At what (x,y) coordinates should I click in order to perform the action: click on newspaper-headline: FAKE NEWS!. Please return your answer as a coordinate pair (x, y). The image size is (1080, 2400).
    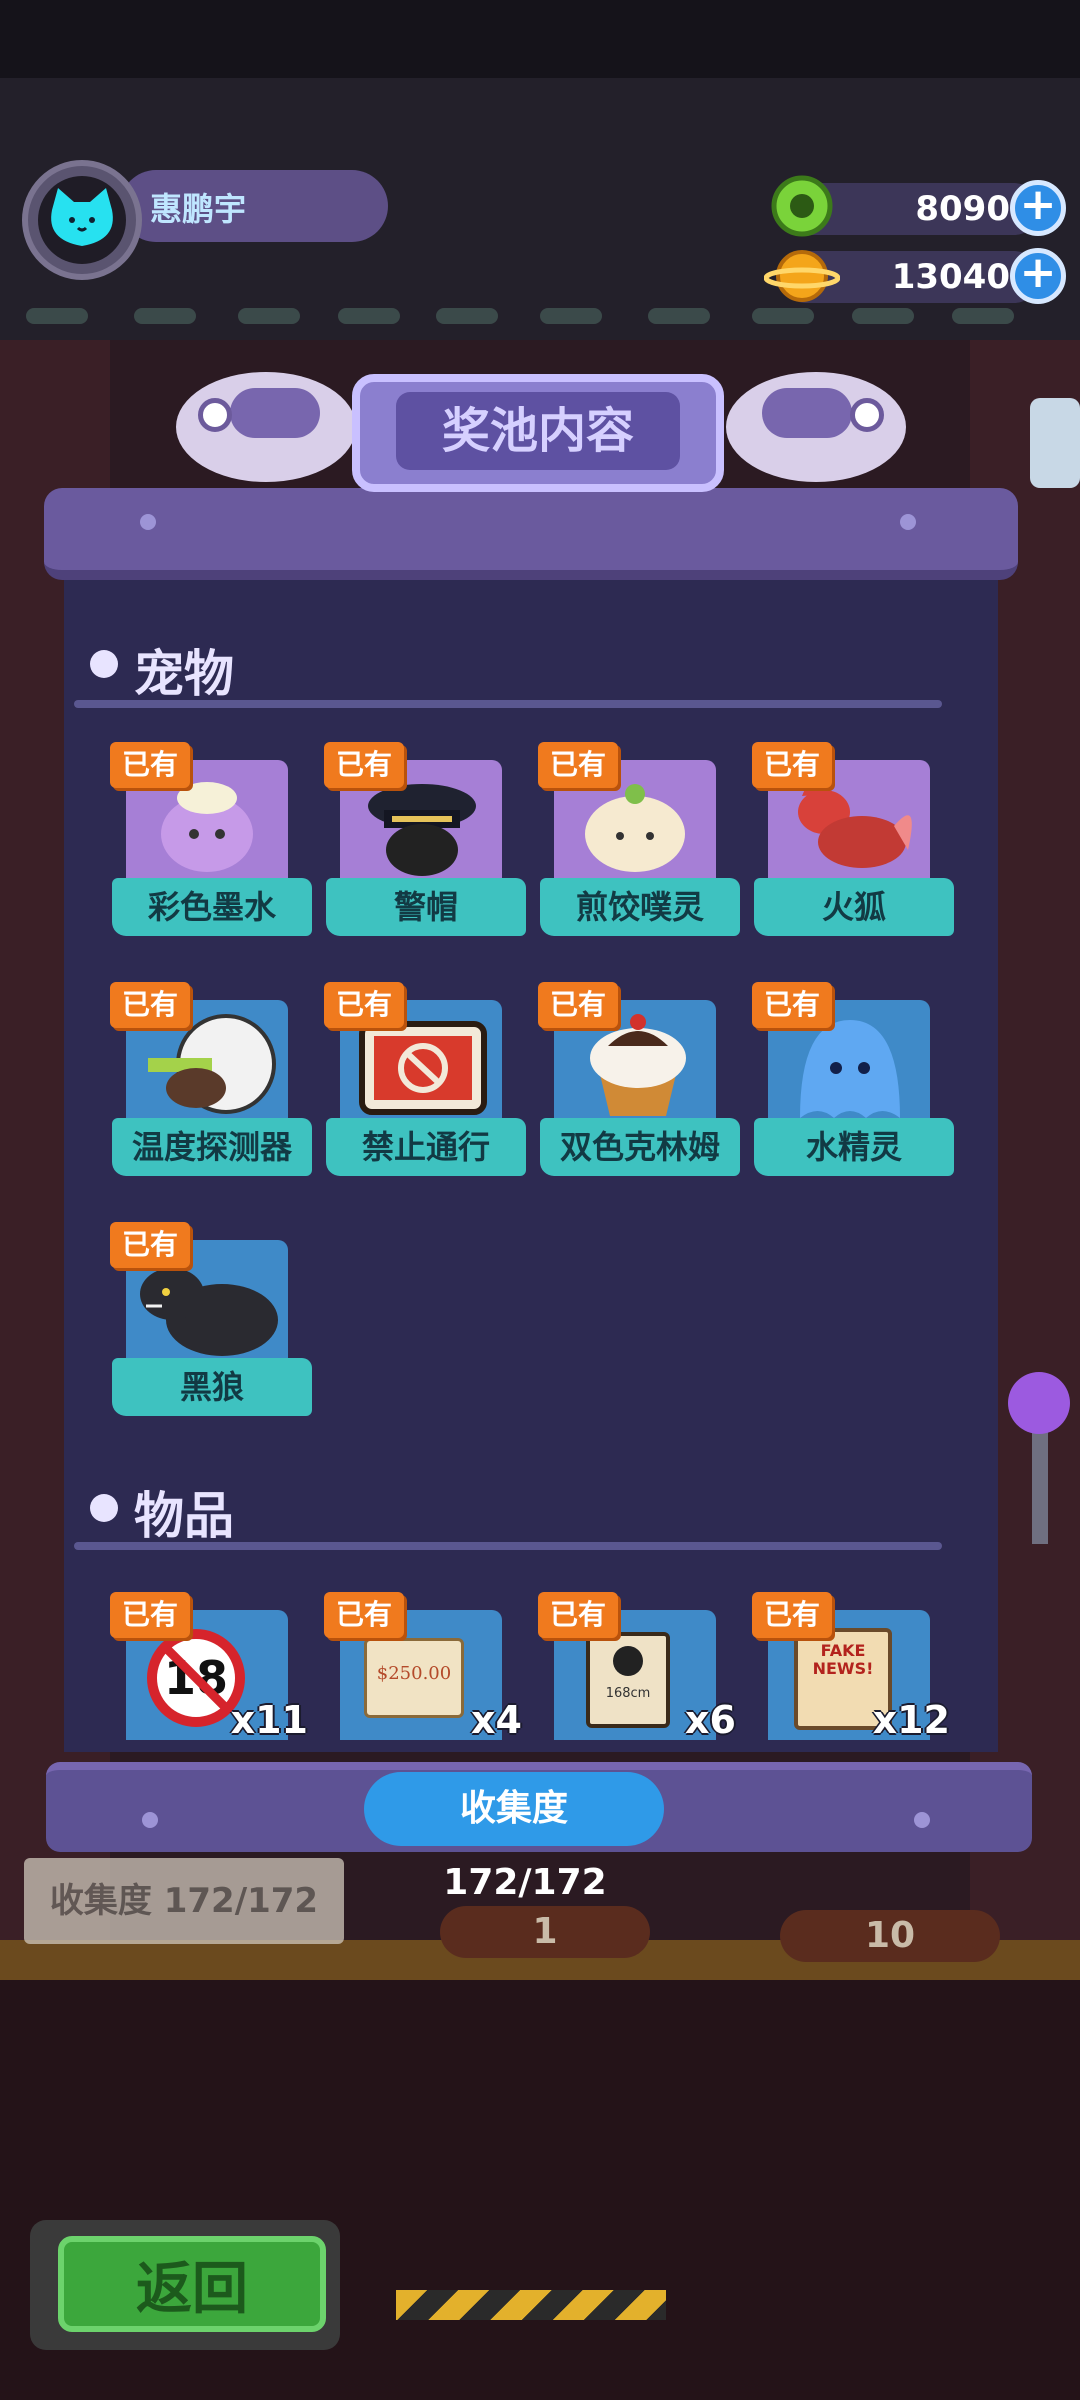
    Looking at the image, I should click on (843, 1659).